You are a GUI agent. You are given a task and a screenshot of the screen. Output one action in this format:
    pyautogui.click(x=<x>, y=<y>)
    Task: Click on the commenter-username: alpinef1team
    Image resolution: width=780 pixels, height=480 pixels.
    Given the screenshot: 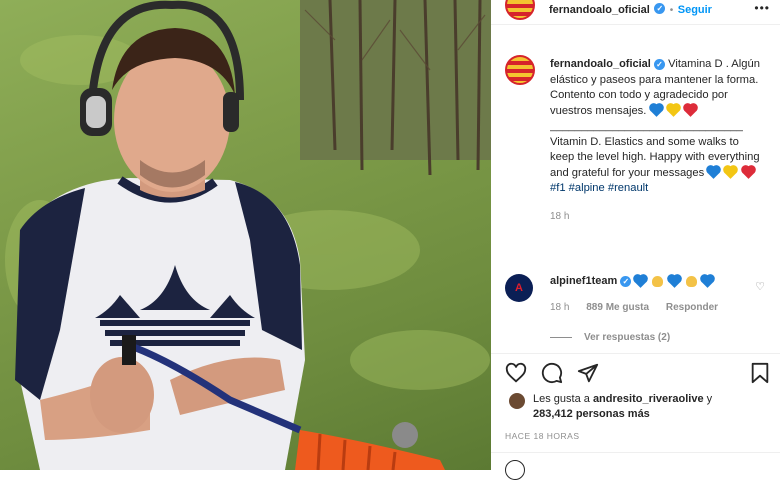 What is the action you would take?
    pyautogui.click(x=583, y=281)
    